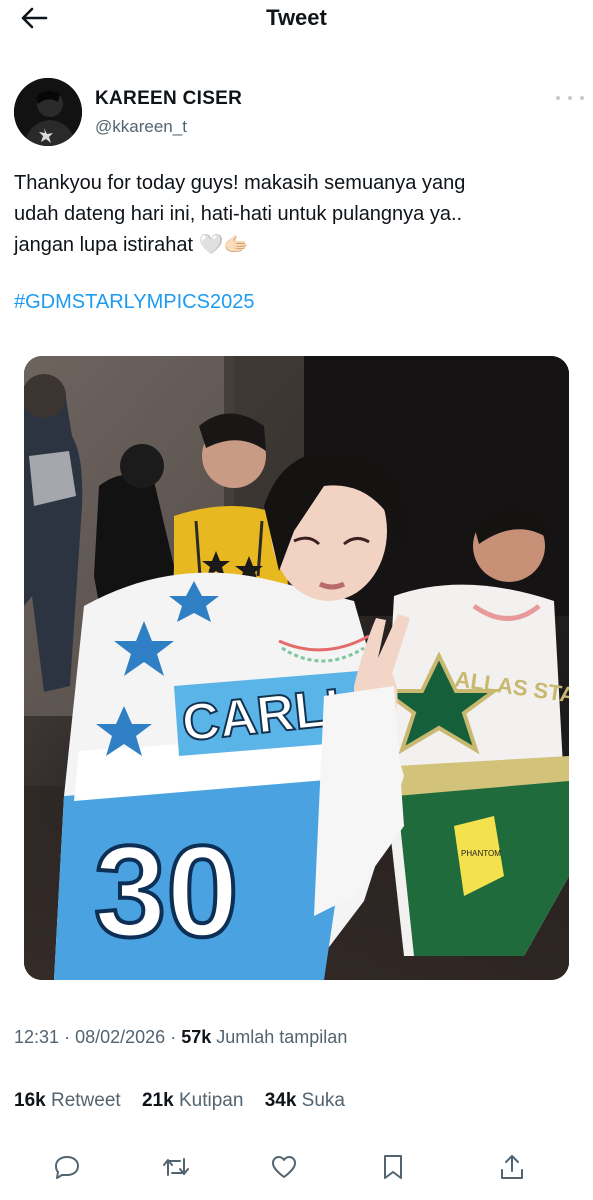 This screenshot has height=1200, width=593. I want to click on stat-label: Kutipan, so click(211, 1100).